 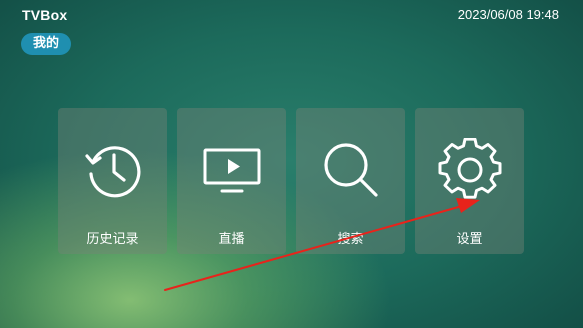 I want to click on my-profile-button: 我的, so click(x=46, y=44).